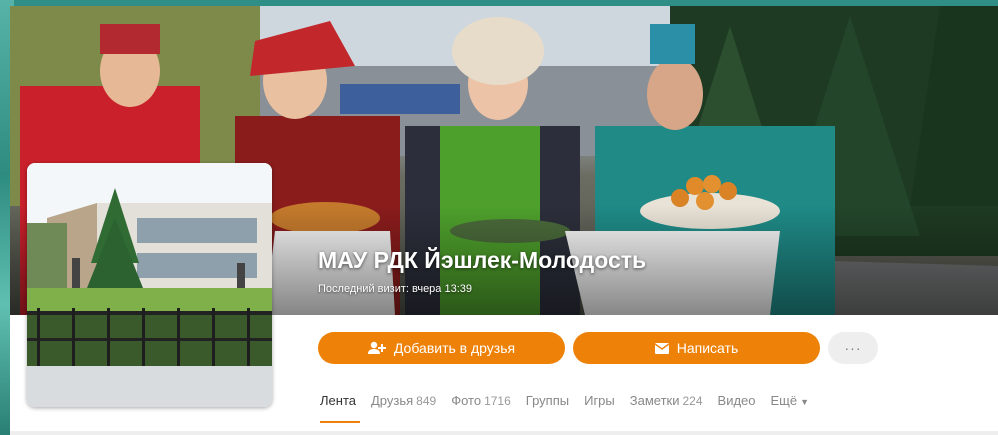 This screenshot has height=435, width=998. What do you see at coordinates (654, 400) in the screenshot?
I see `tab-label: Заметки` at bounding box center [654, 400].